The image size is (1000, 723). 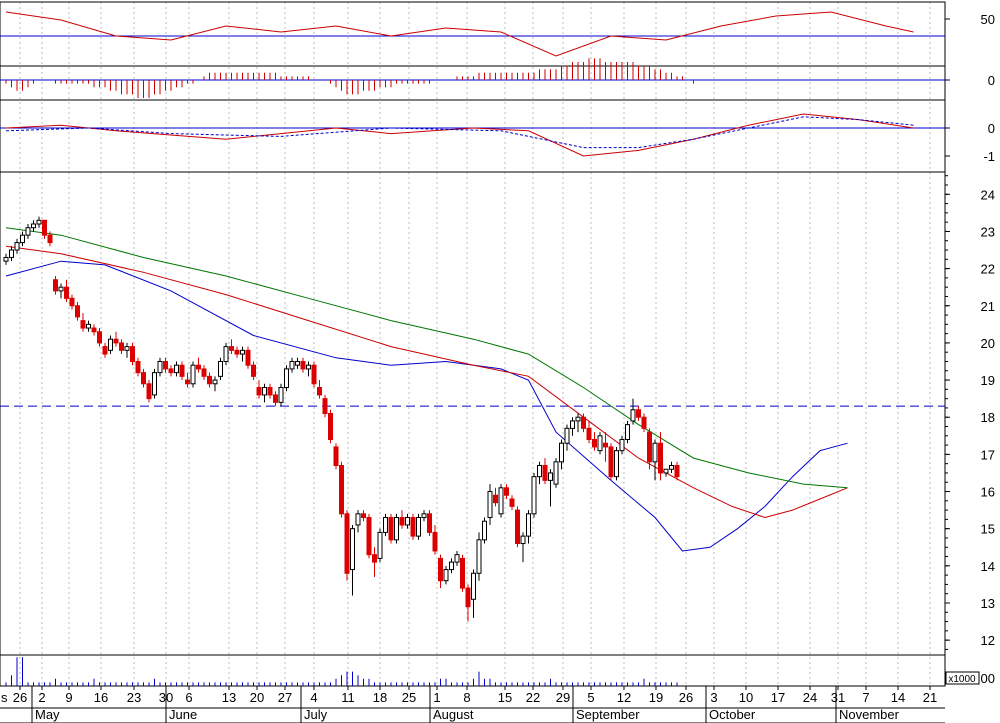 What do you see at coordinates (869, 714) in the screenshot?
I see `month-label: November` at bounding box center [869, 714].